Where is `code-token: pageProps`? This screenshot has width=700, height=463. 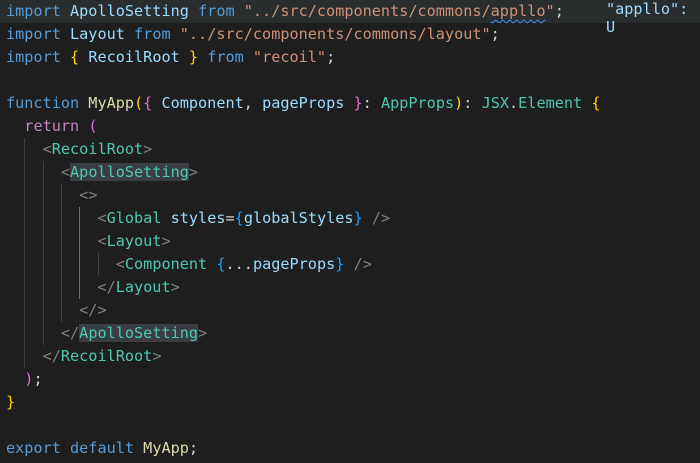
code-token: pageProps is located at coordinates (303, 103).